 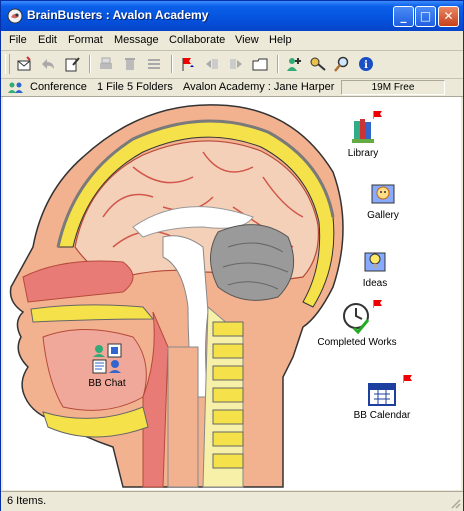 I want to click on search-icon, so click(x=342, y=64).